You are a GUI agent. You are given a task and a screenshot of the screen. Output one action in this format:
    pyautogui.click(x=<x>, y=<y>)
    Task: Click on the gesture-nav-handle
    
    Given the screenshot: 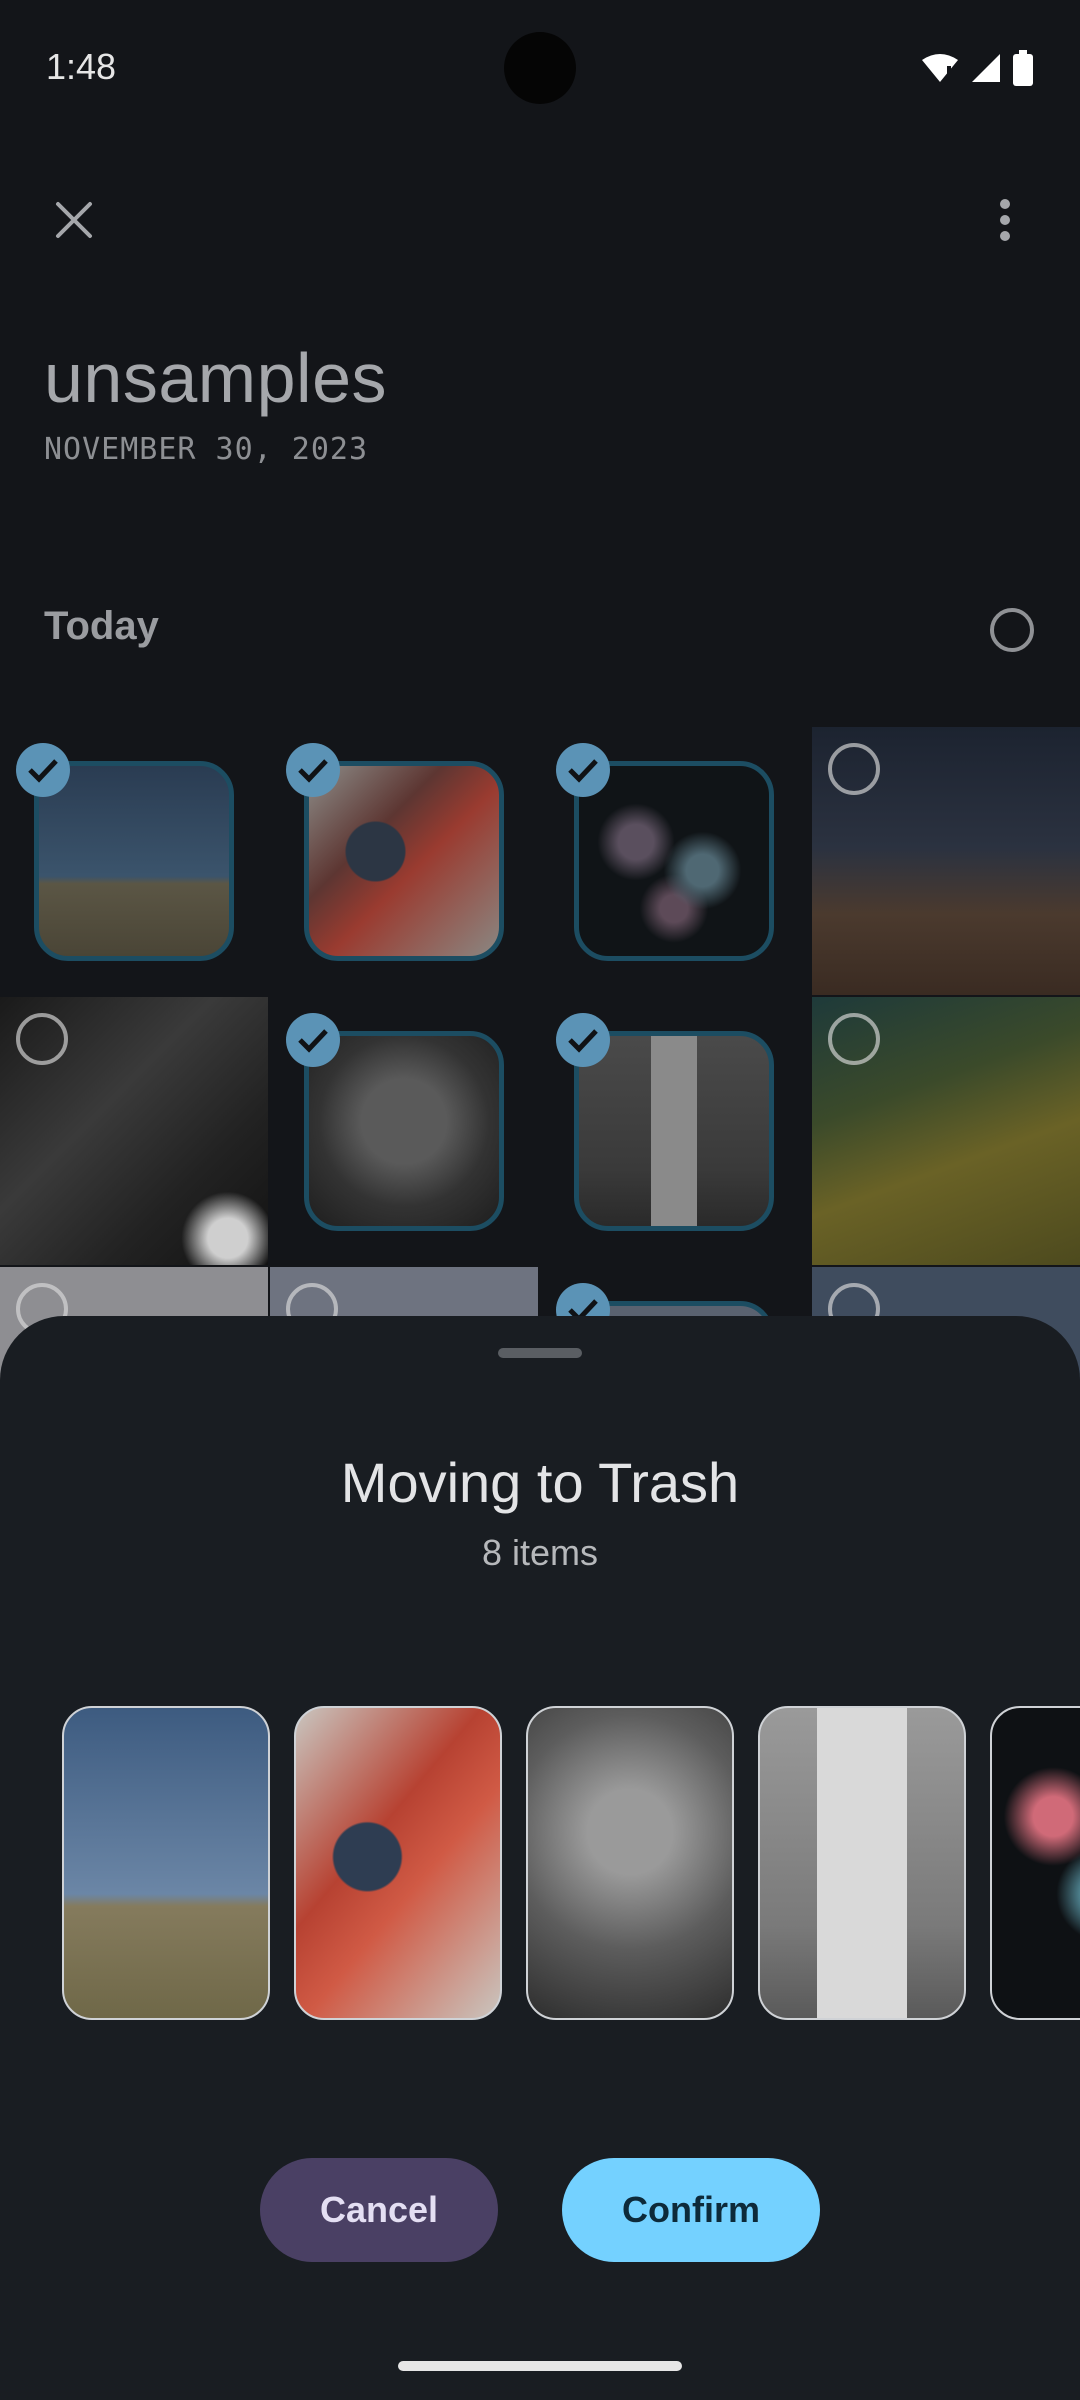 What is the action you would take?
    pyautogui.click(x=540, y=2366)
    